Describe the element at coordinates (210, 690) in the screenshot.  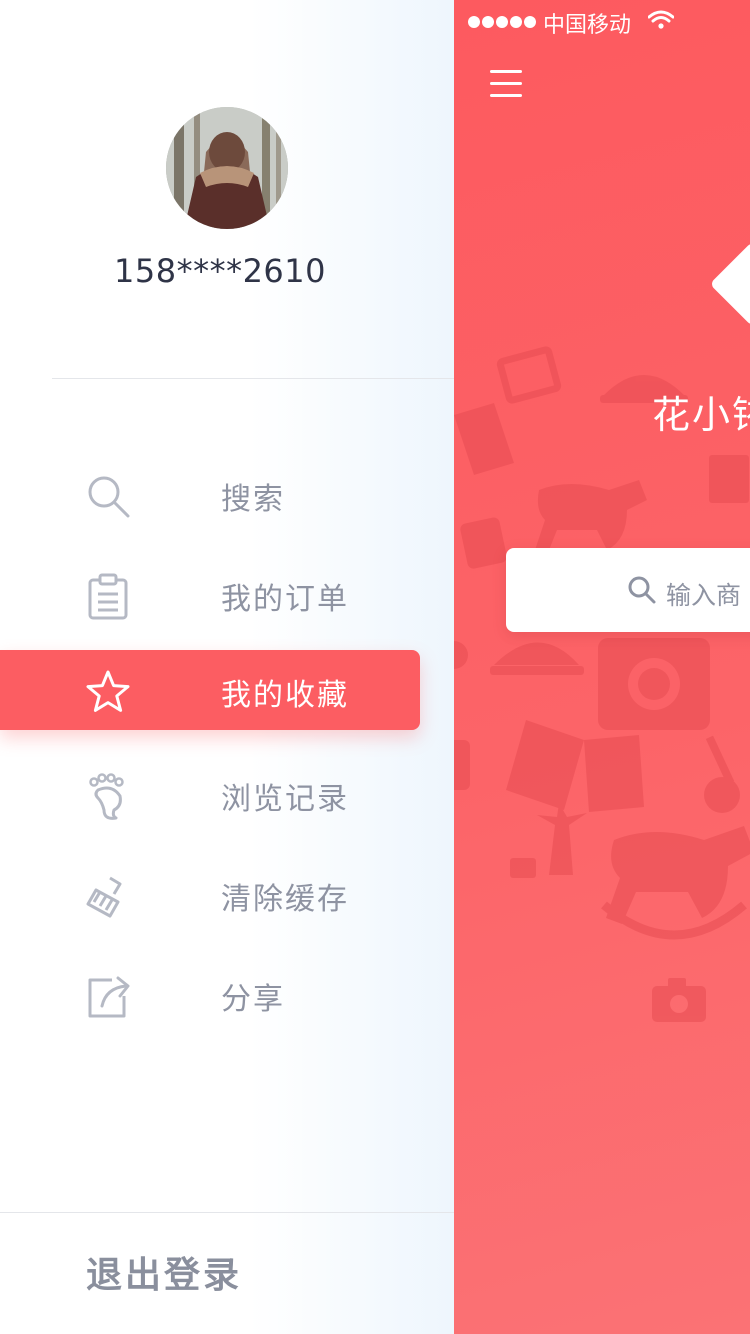
I see `menu-item-favorites: 我的收藏` at that location.